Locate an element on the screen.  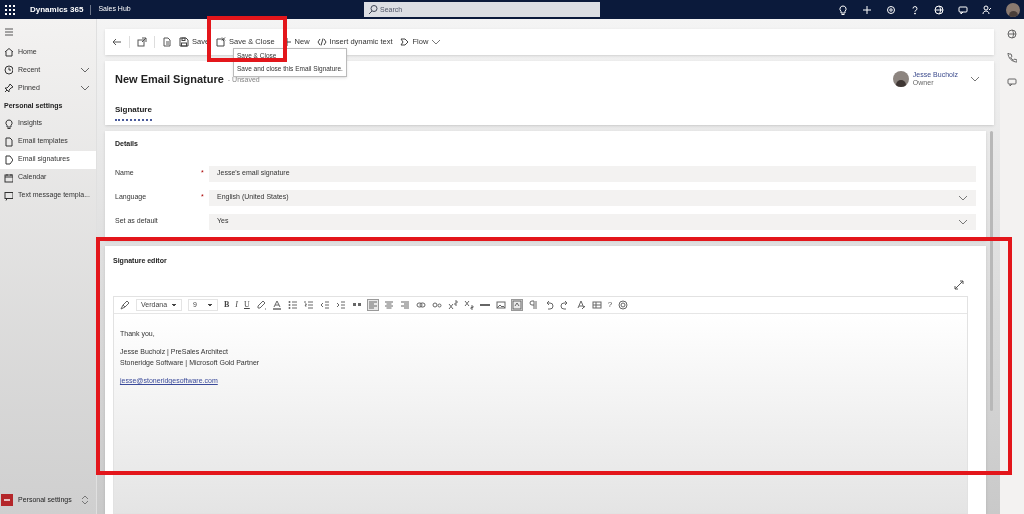
italic-button: I is located at coordinates (236, 305).